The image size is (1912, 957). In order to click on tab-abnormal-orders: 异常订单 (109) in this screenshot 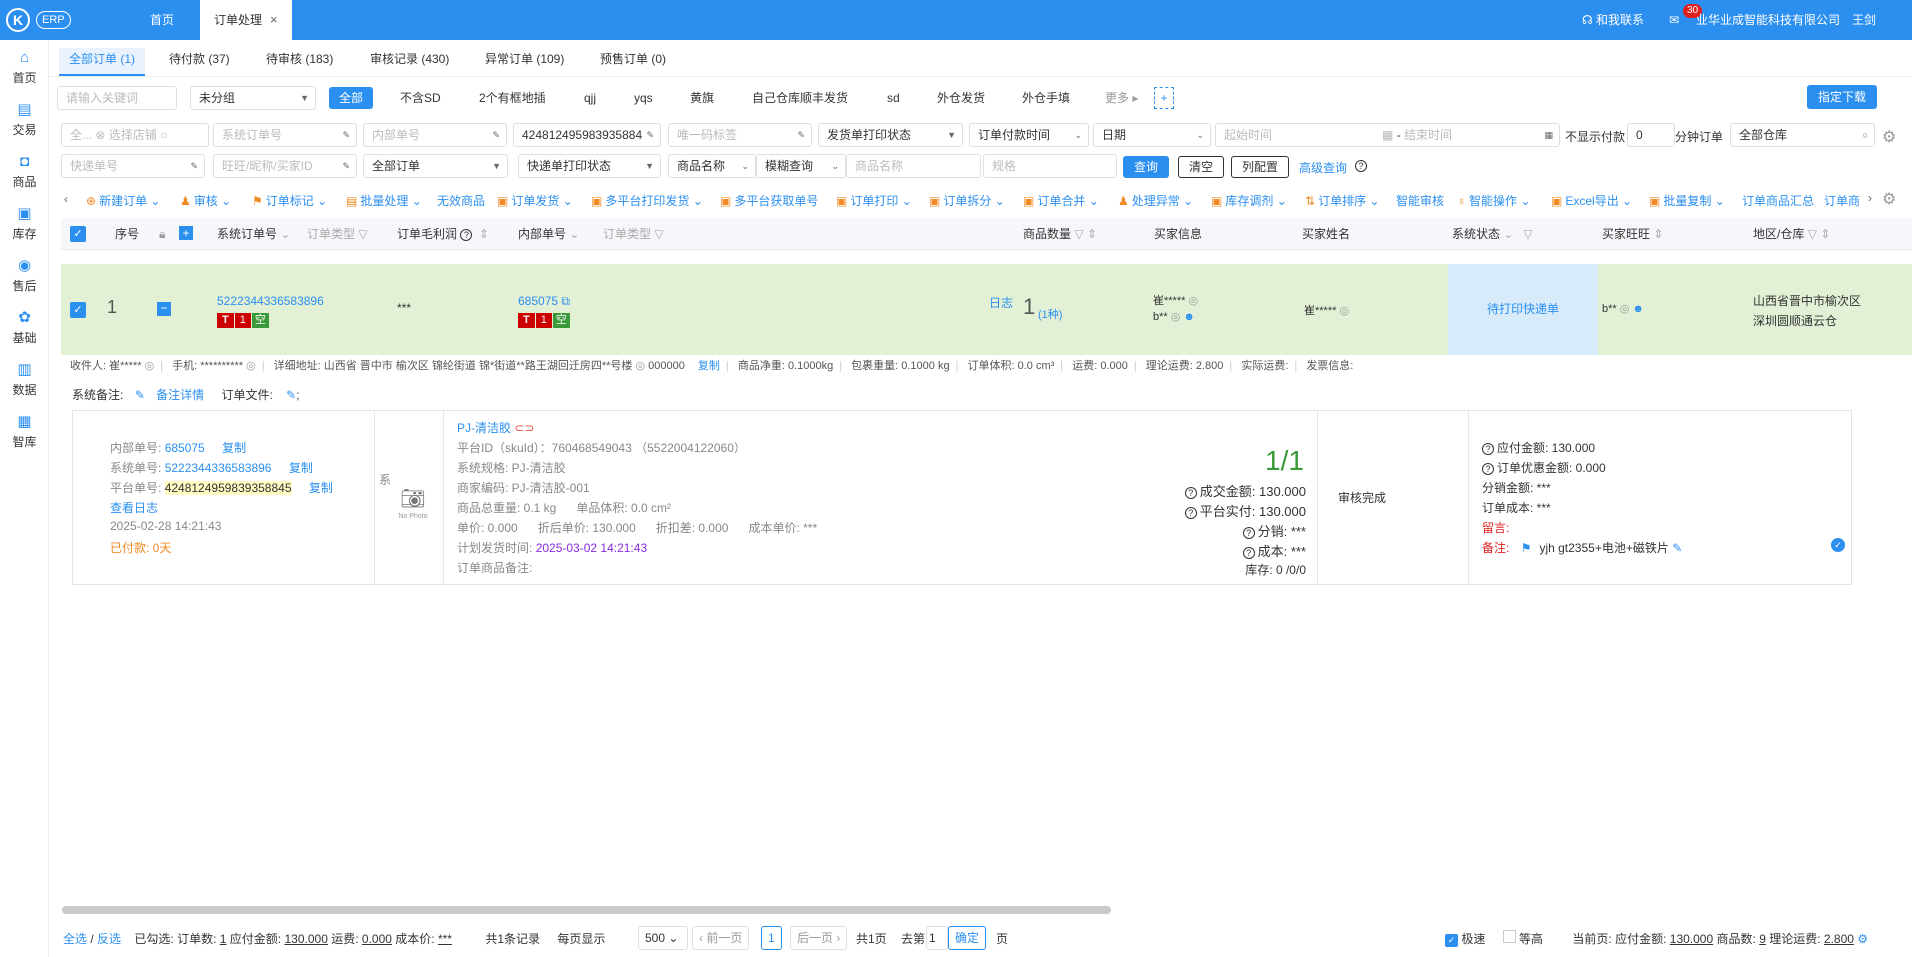, I will do `click(524, 62)`.